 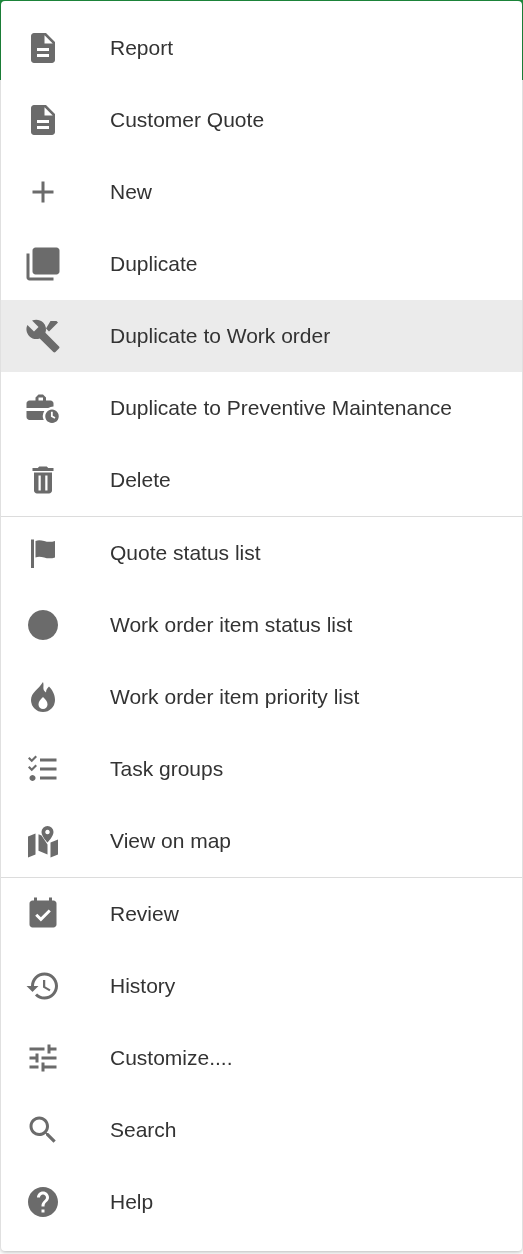 What do you see at coordinates (261, 192) in the screenshot?
I see `menu-item: New` at bounding box center [261, 192].